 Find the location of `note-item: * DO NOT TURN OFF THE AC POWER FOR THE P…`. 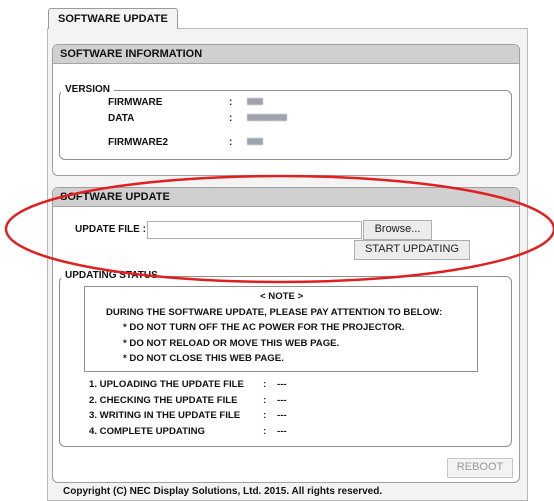

note-item: * DO NOT TURN OFF THE AC POWER FOR THE P… is located at coordinates (264, 327).